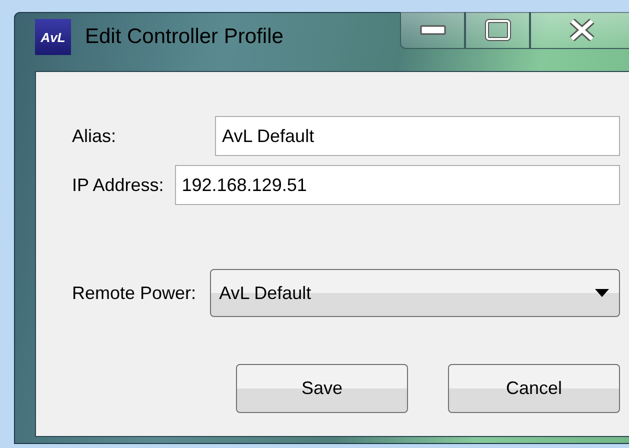 The width and height of the screenshot is (629, 448). Describe the element at coordinates (417, 136) in the screenshot. I see `text-field: AvL Default` at that location.